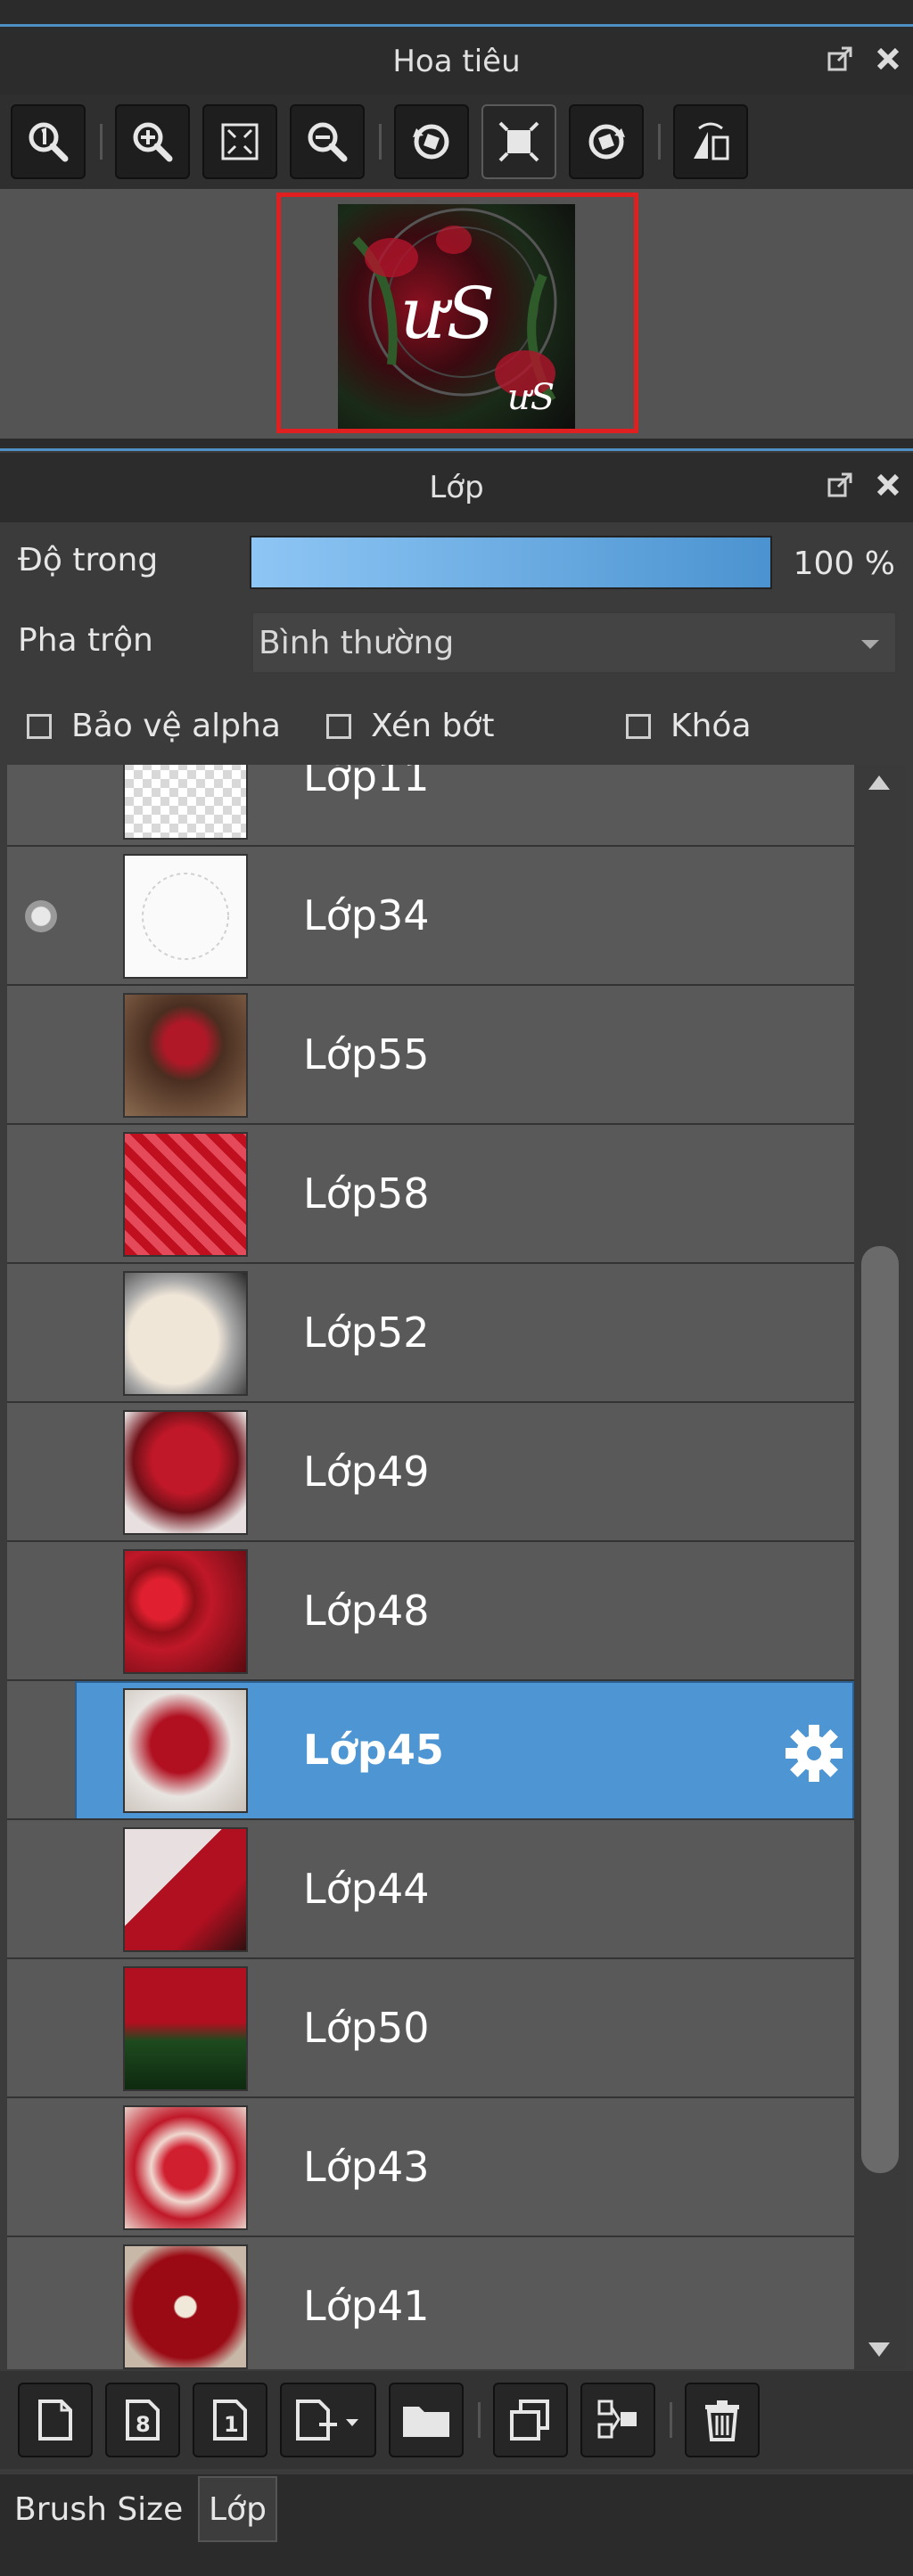  I want to click on zoom-in-icon, so click(152, 141).